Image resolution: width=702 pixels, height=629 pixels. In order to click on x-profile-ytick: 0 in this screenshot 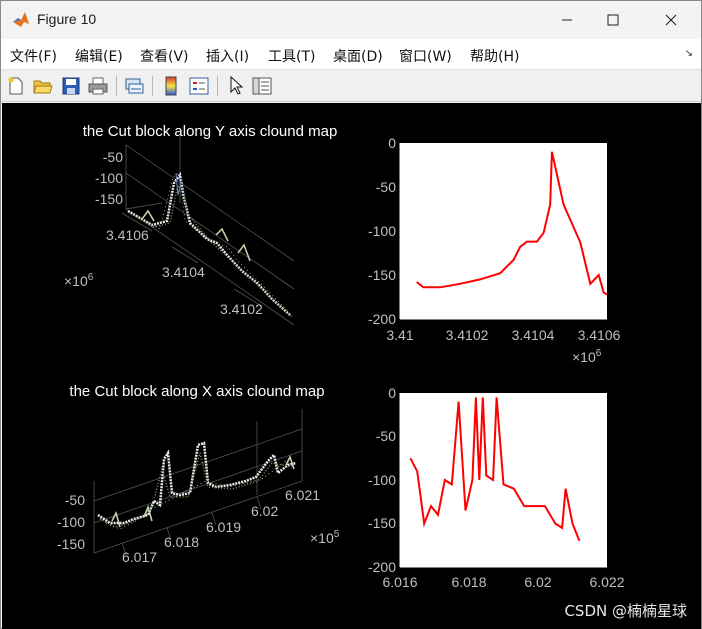, I will do `click(392, 393)`.